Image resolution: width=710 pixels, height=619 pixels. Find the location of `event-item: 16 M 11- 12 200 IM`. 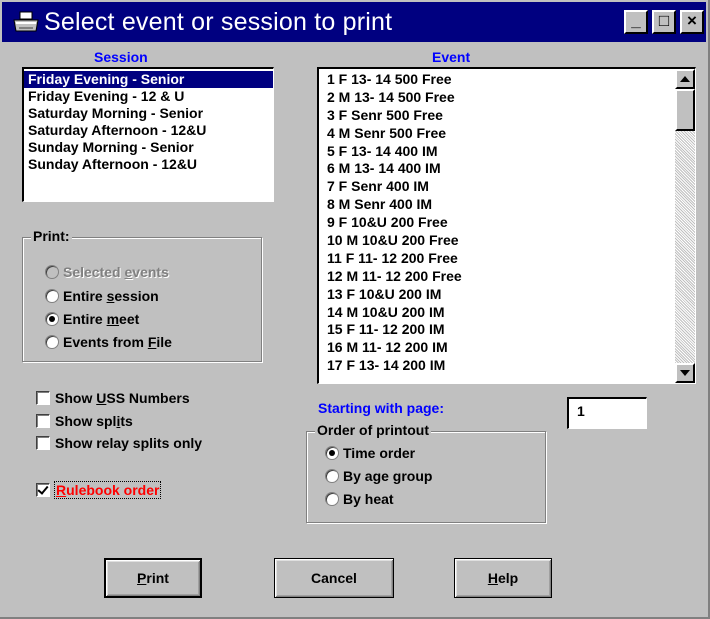

event-item: 16 M 11- 12 200 IM is located at coordinates (507, 348).